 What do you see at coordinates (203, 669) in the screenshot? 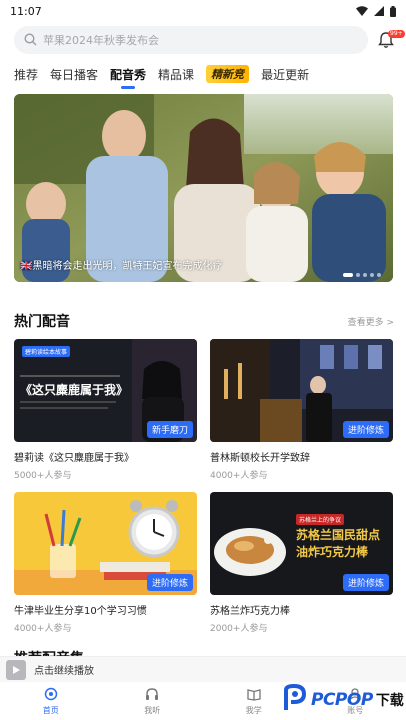
I see `mini-player: 点击继续播放` at bounding box center [203, 669].